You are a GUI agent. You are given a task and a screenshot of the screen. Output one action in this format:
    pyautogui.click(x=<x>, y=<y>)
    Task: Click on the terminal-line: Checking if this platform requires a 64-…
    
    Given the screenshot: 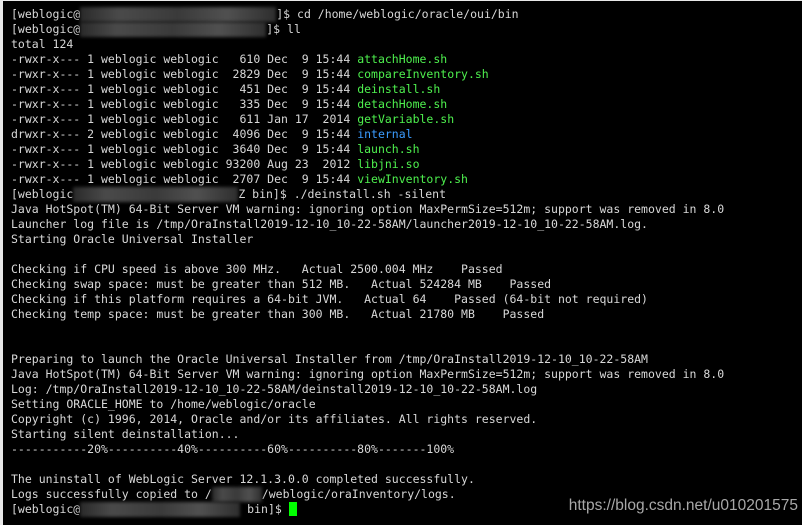 What is the action you would take?
    pyautogui.click(x=406, y=299)
    